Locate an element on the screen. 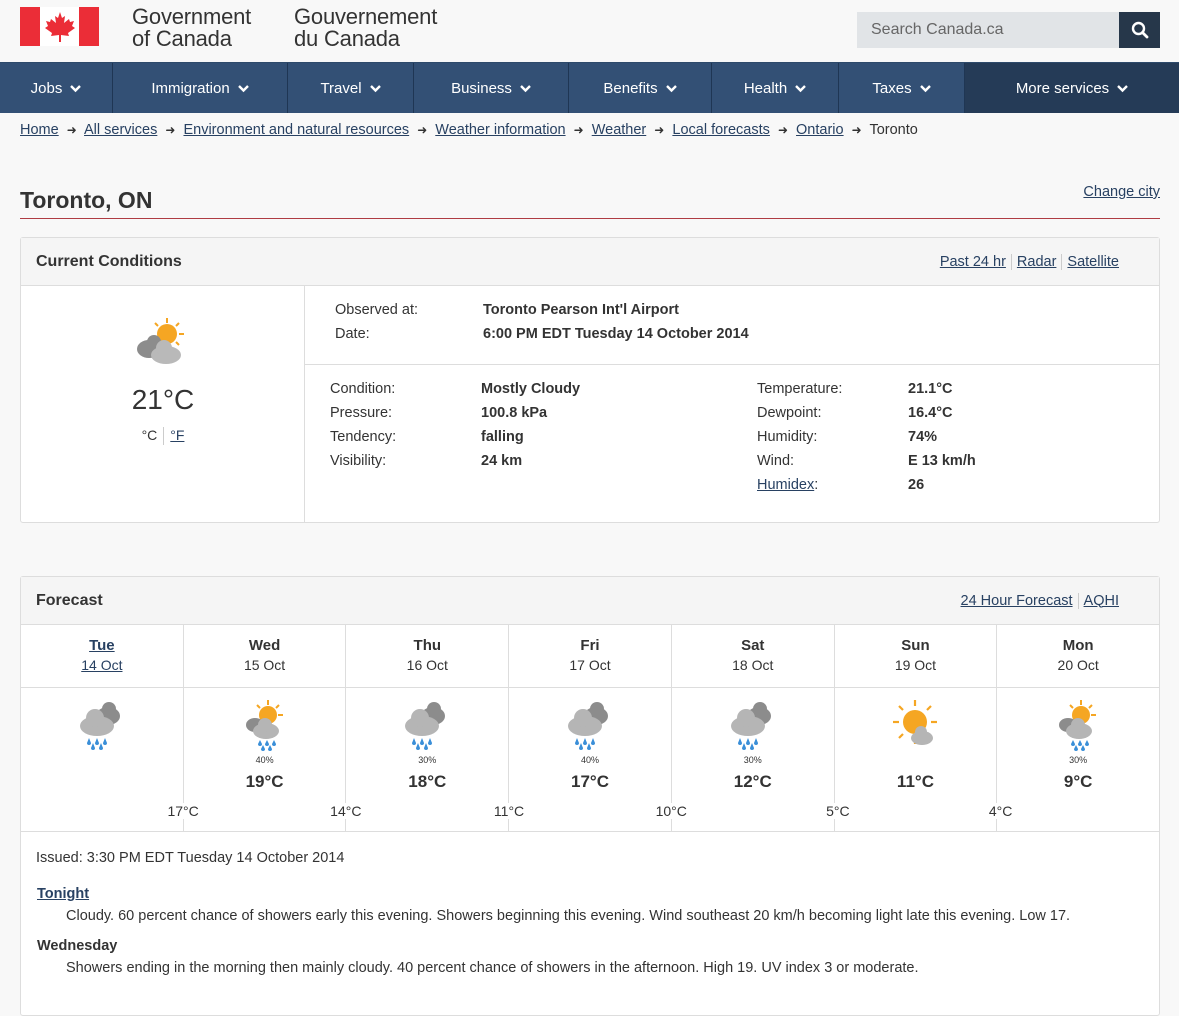 Image resolution: width=1179 pixels, height=1016 pixels. humidity-label: Humidity: is located at coordinates (787, 437).